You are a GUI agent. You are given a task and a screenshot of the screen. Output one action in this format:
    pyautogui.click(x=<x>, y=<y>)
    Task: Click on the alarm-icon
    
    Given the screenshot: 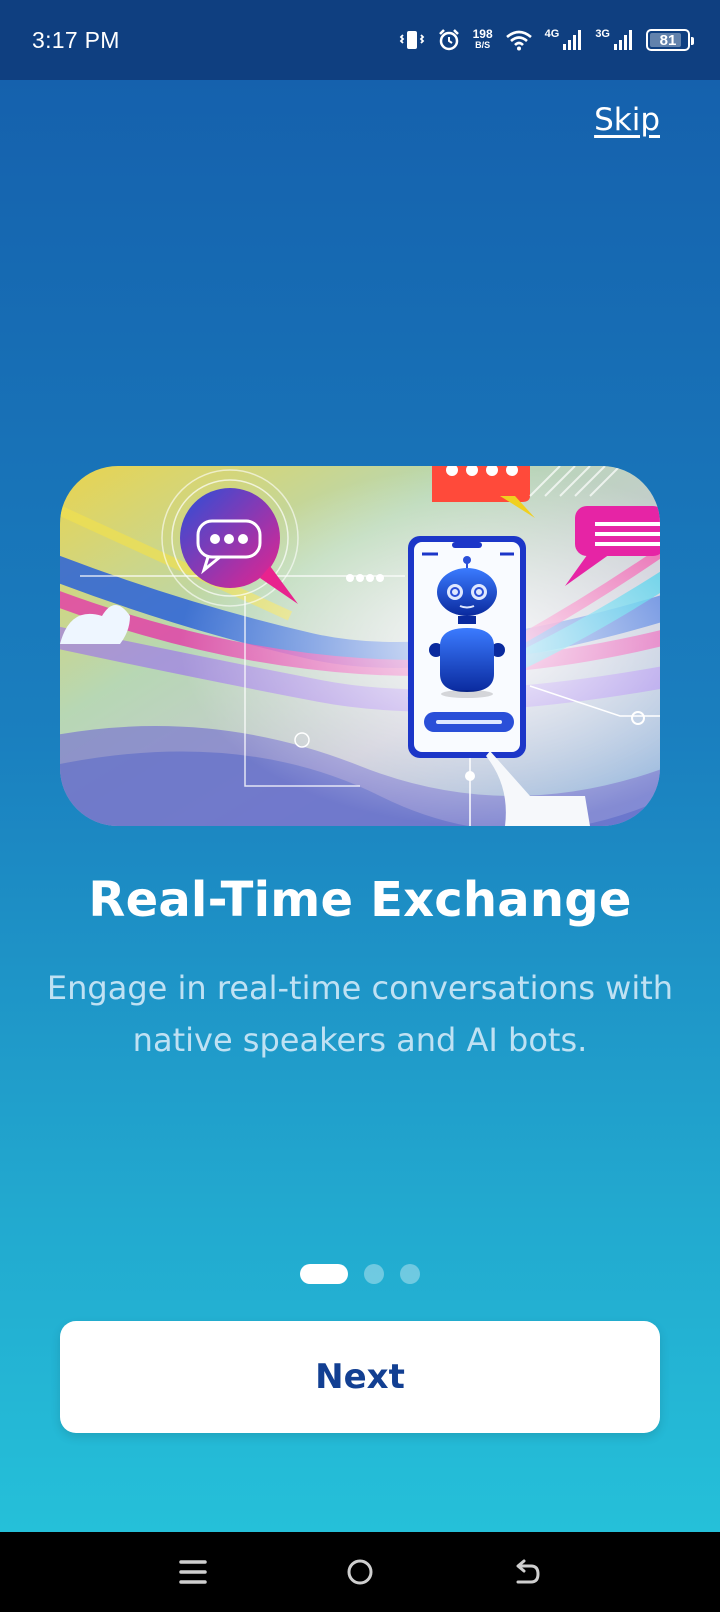 What is the action you would take?
    pyautogui.click(x=449, y=40)
    